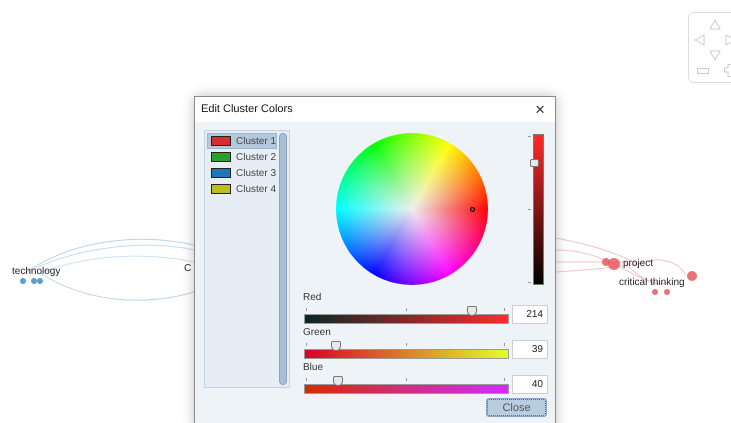 This screenshot has height=423, width=731. Describe the element at coordinates (256, 173) in the screenshot. I see `cluster-label: Cluster 3` at that location.